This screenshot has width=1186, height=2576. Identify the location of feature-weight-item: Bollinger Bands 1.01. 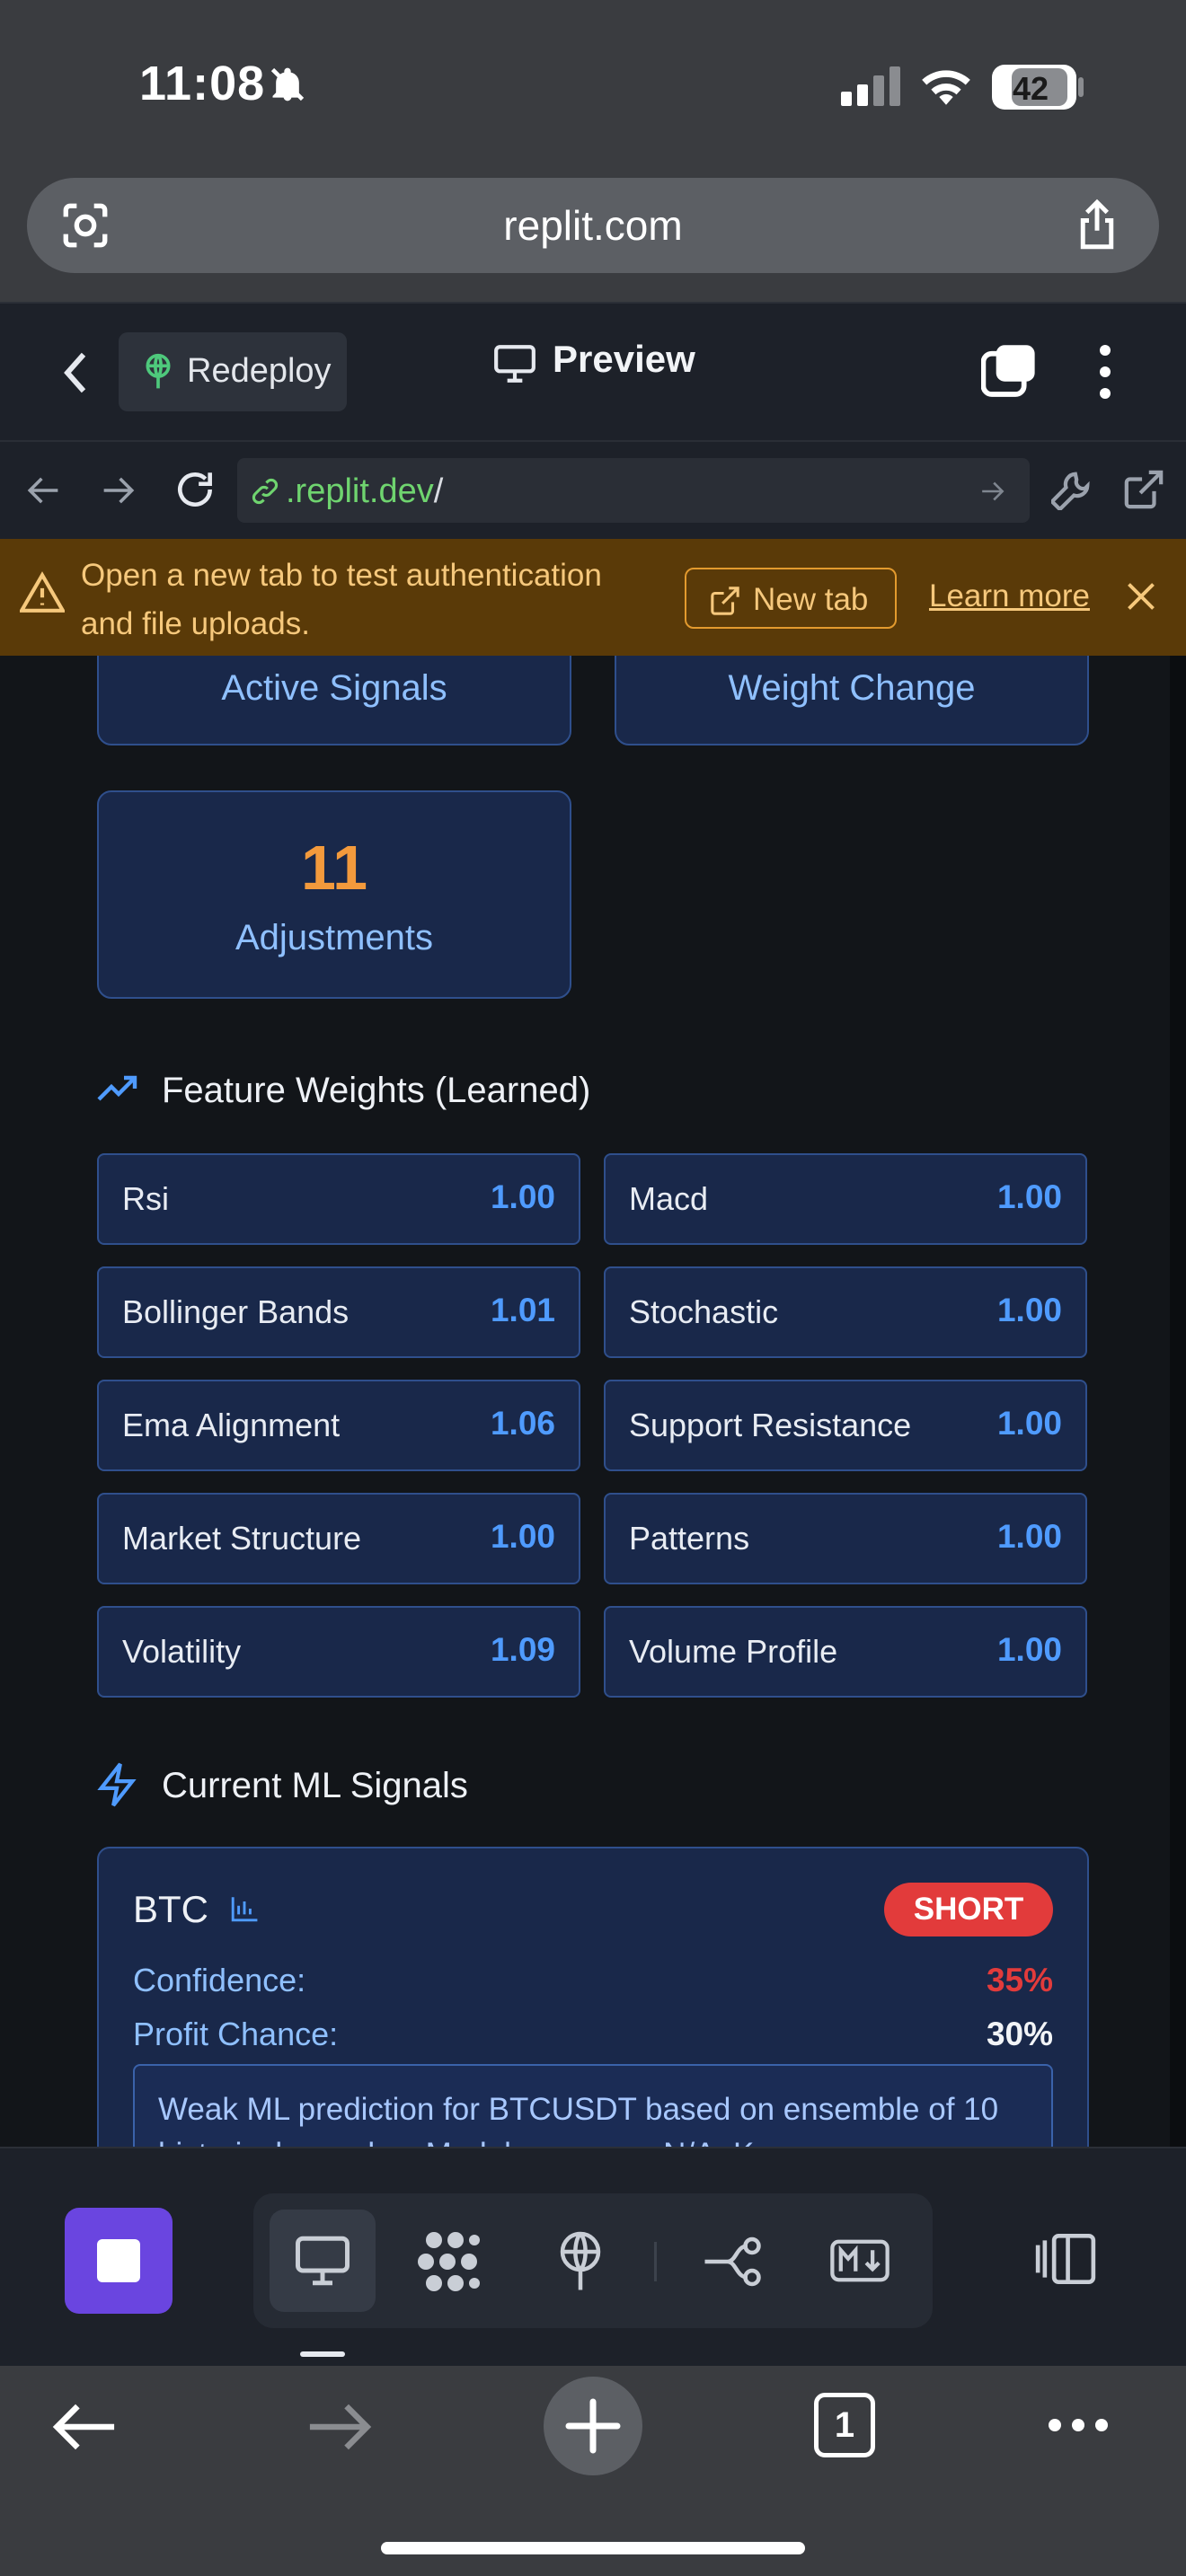
(338, 1312).